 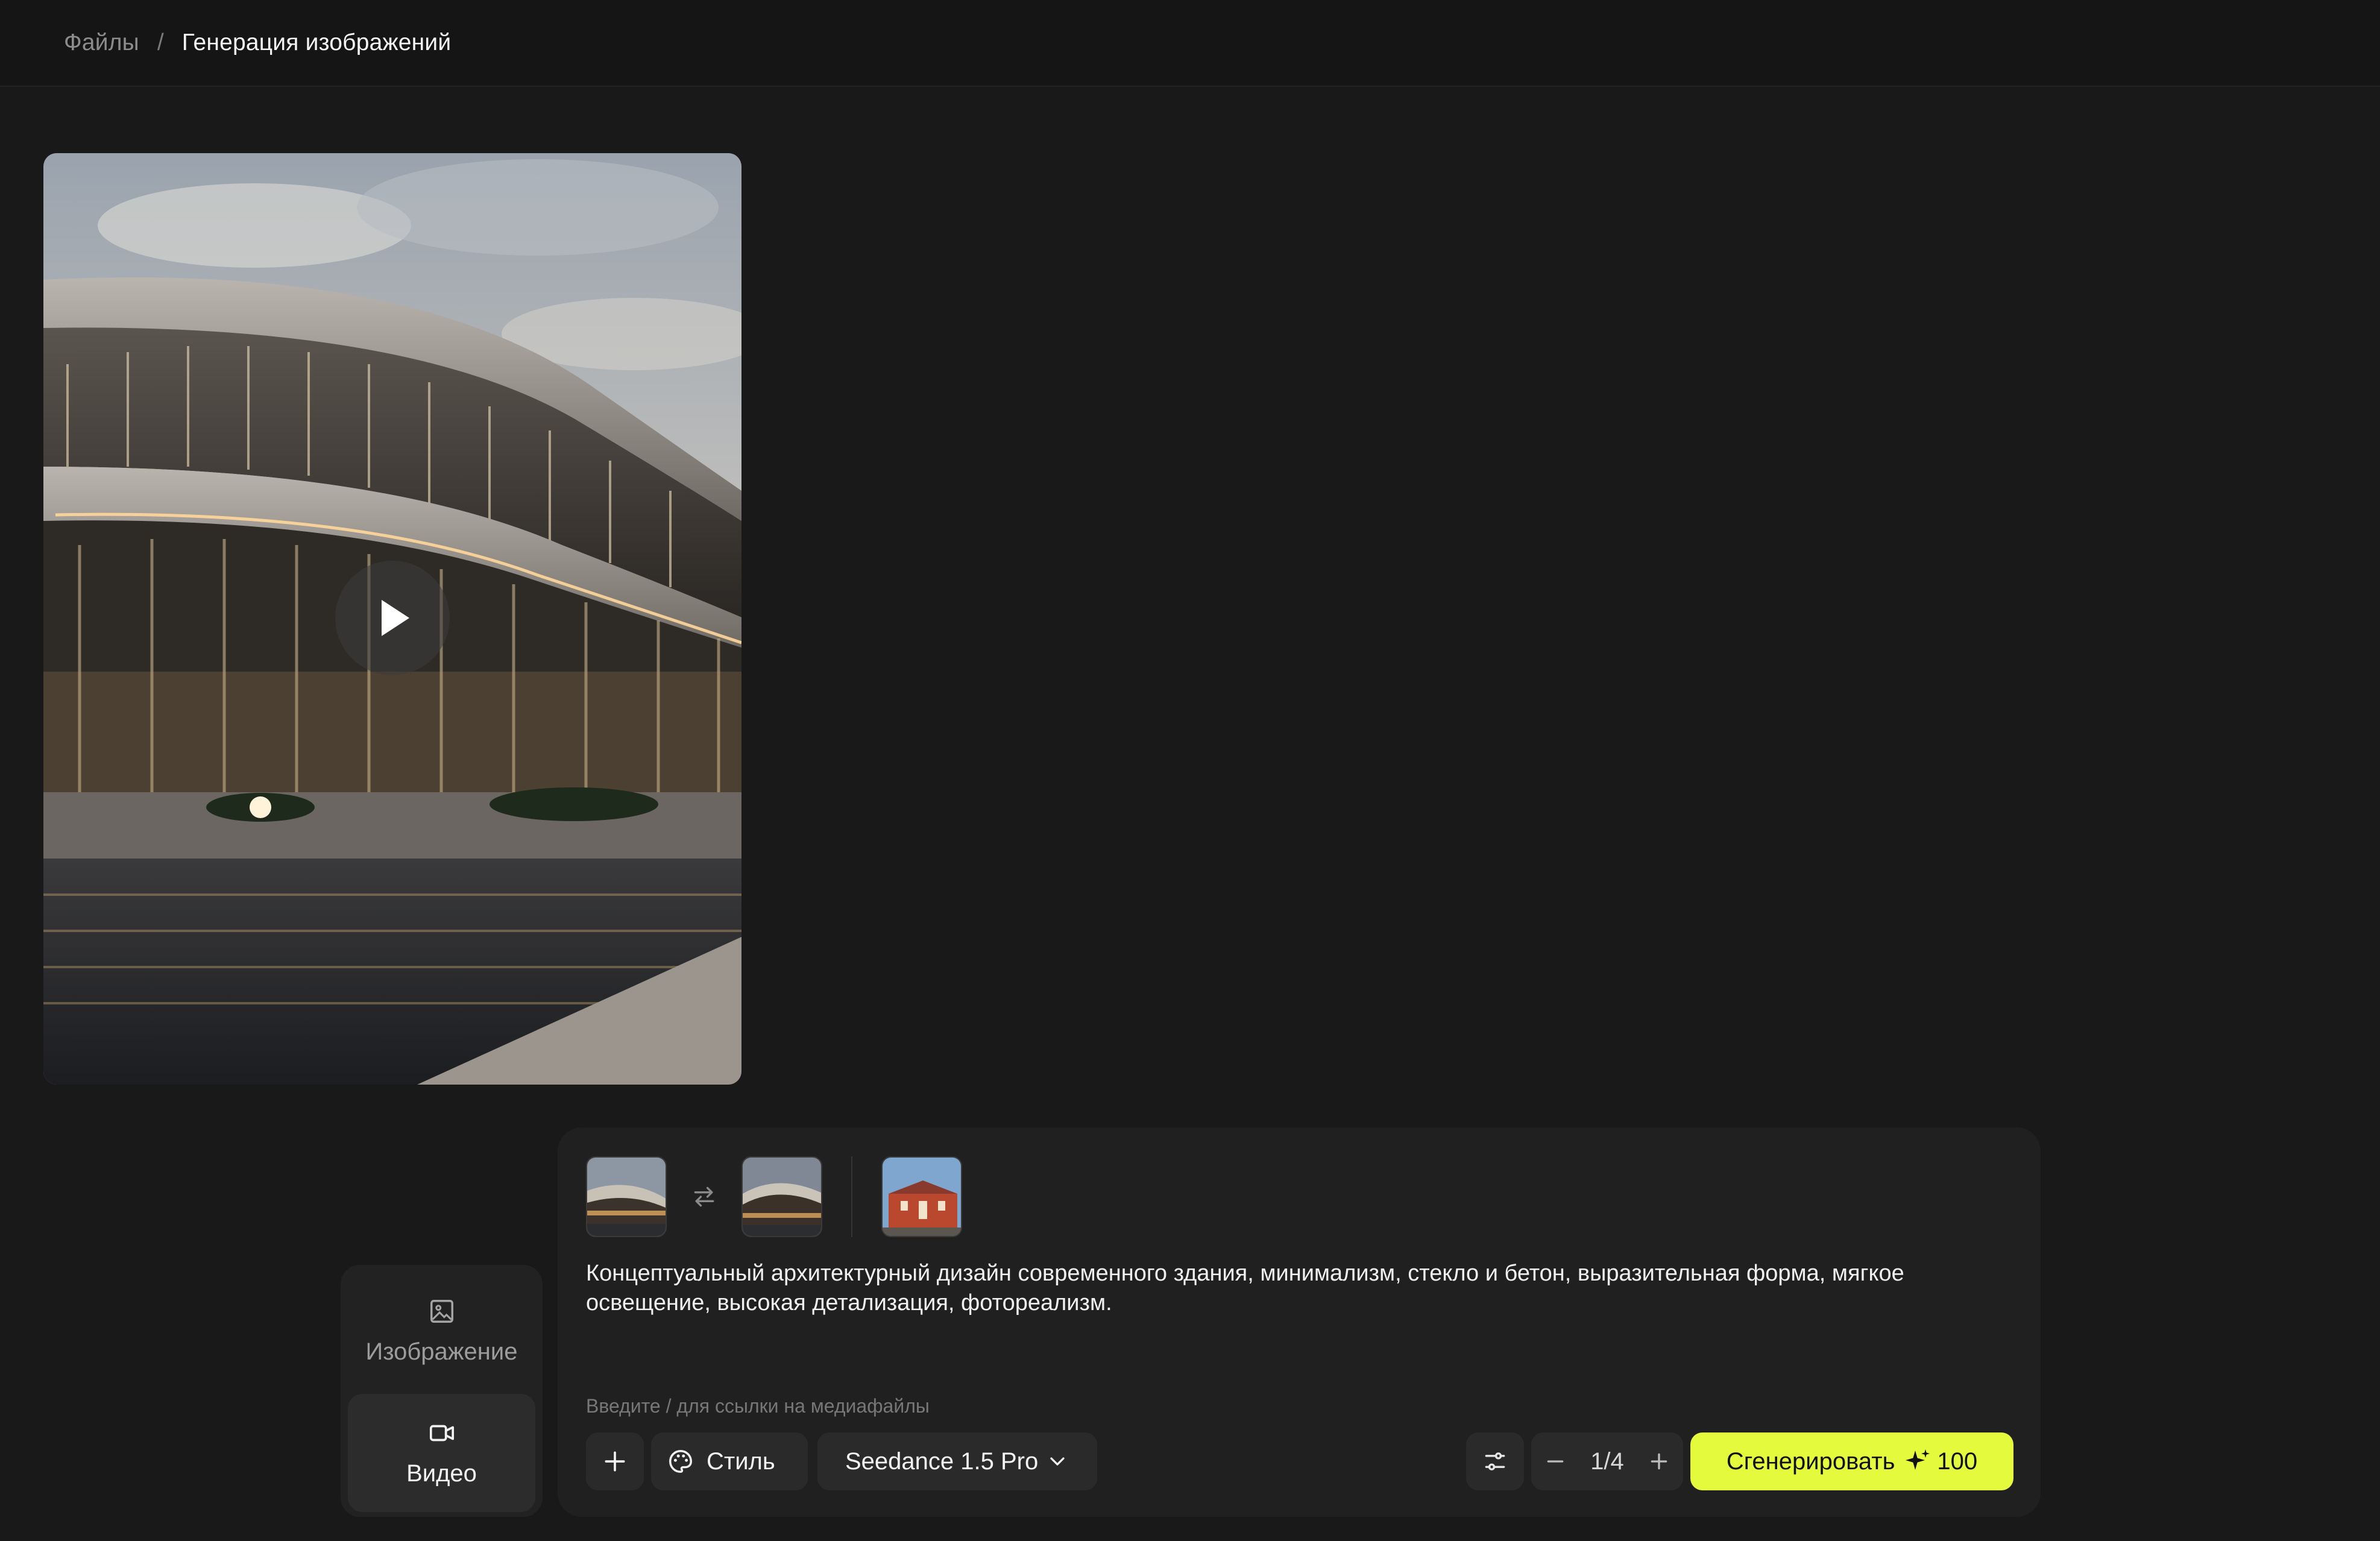 What do you see at coordinates (1057, 1461) in the screenshot?
I see `chevron-down-icon` at bounding box center [1057, 1461].